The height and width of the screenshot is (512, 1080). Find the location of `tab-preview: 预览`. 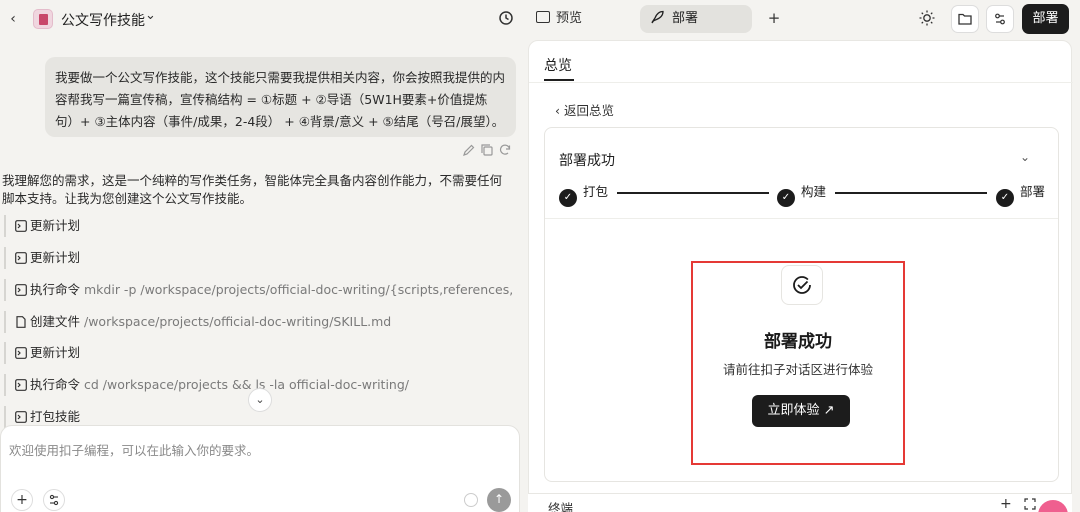

tab-preview: 预览 is located at coordinates (576, 19).